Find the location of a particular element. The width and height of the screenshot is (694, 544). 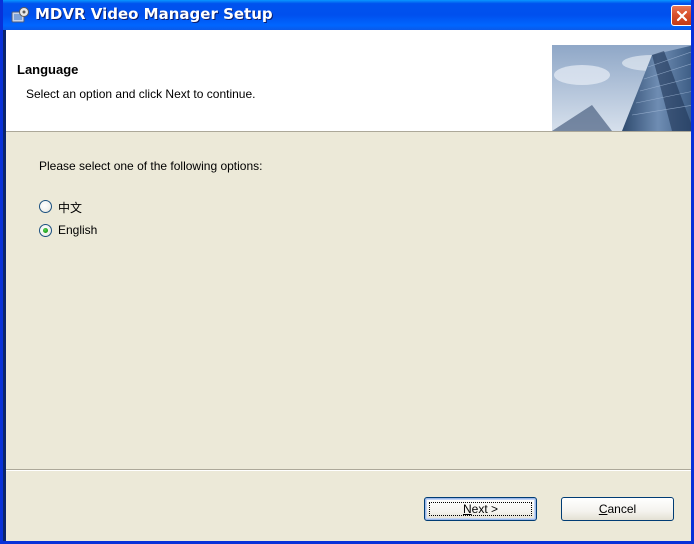

radio-selected-dot is located at coordinates (45, 230).